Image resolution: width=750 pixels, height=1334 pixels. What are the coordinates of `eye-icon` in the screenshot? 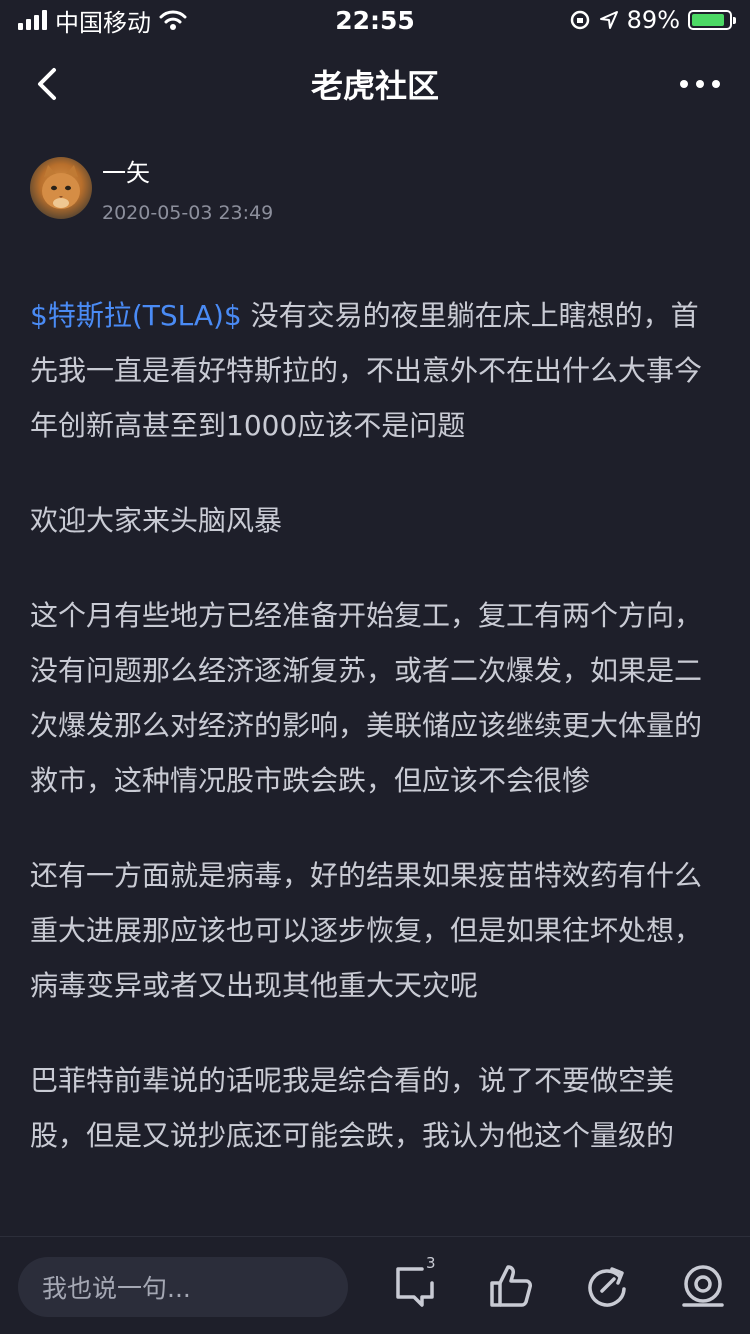 It's located at (703, 1286).